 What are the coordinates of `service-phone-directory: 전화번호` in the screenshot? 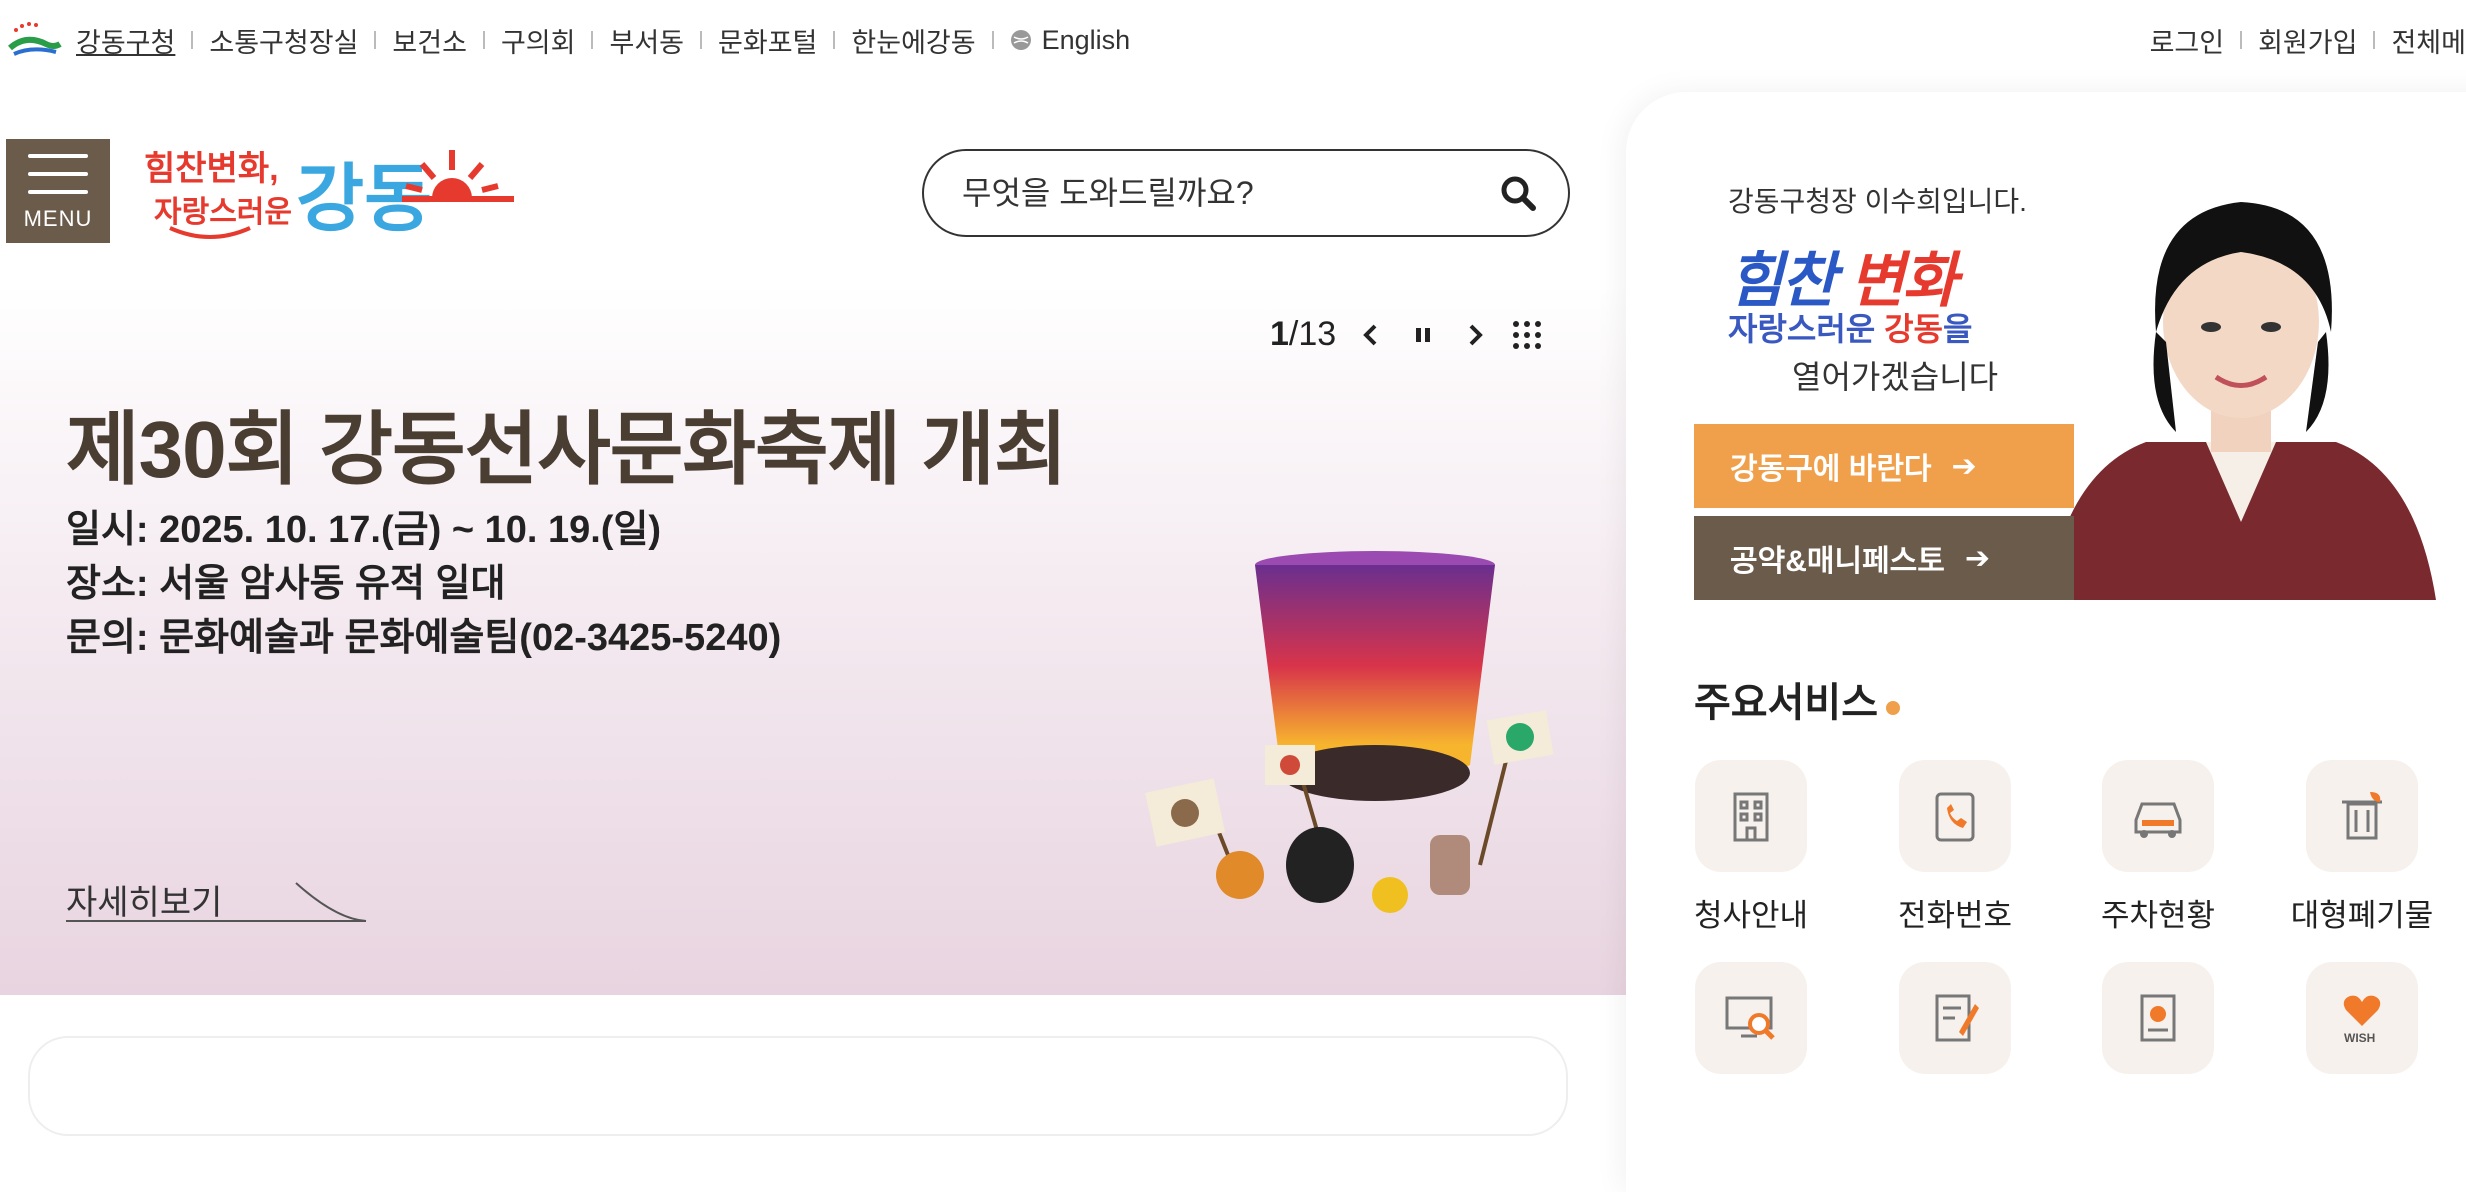 It's located at (1955, 847).